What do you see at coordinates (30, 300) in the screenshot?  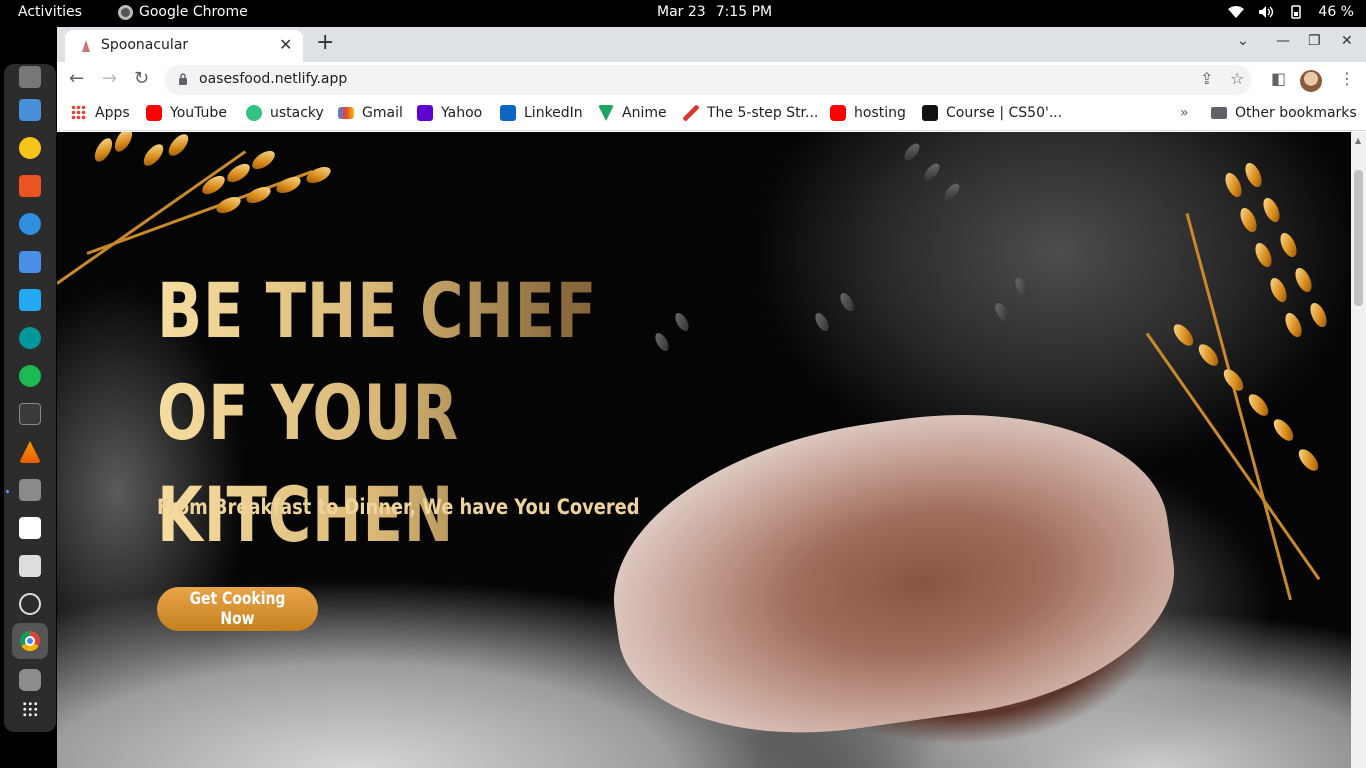 I see `vscode-icon` at bounding box center [30, 300].